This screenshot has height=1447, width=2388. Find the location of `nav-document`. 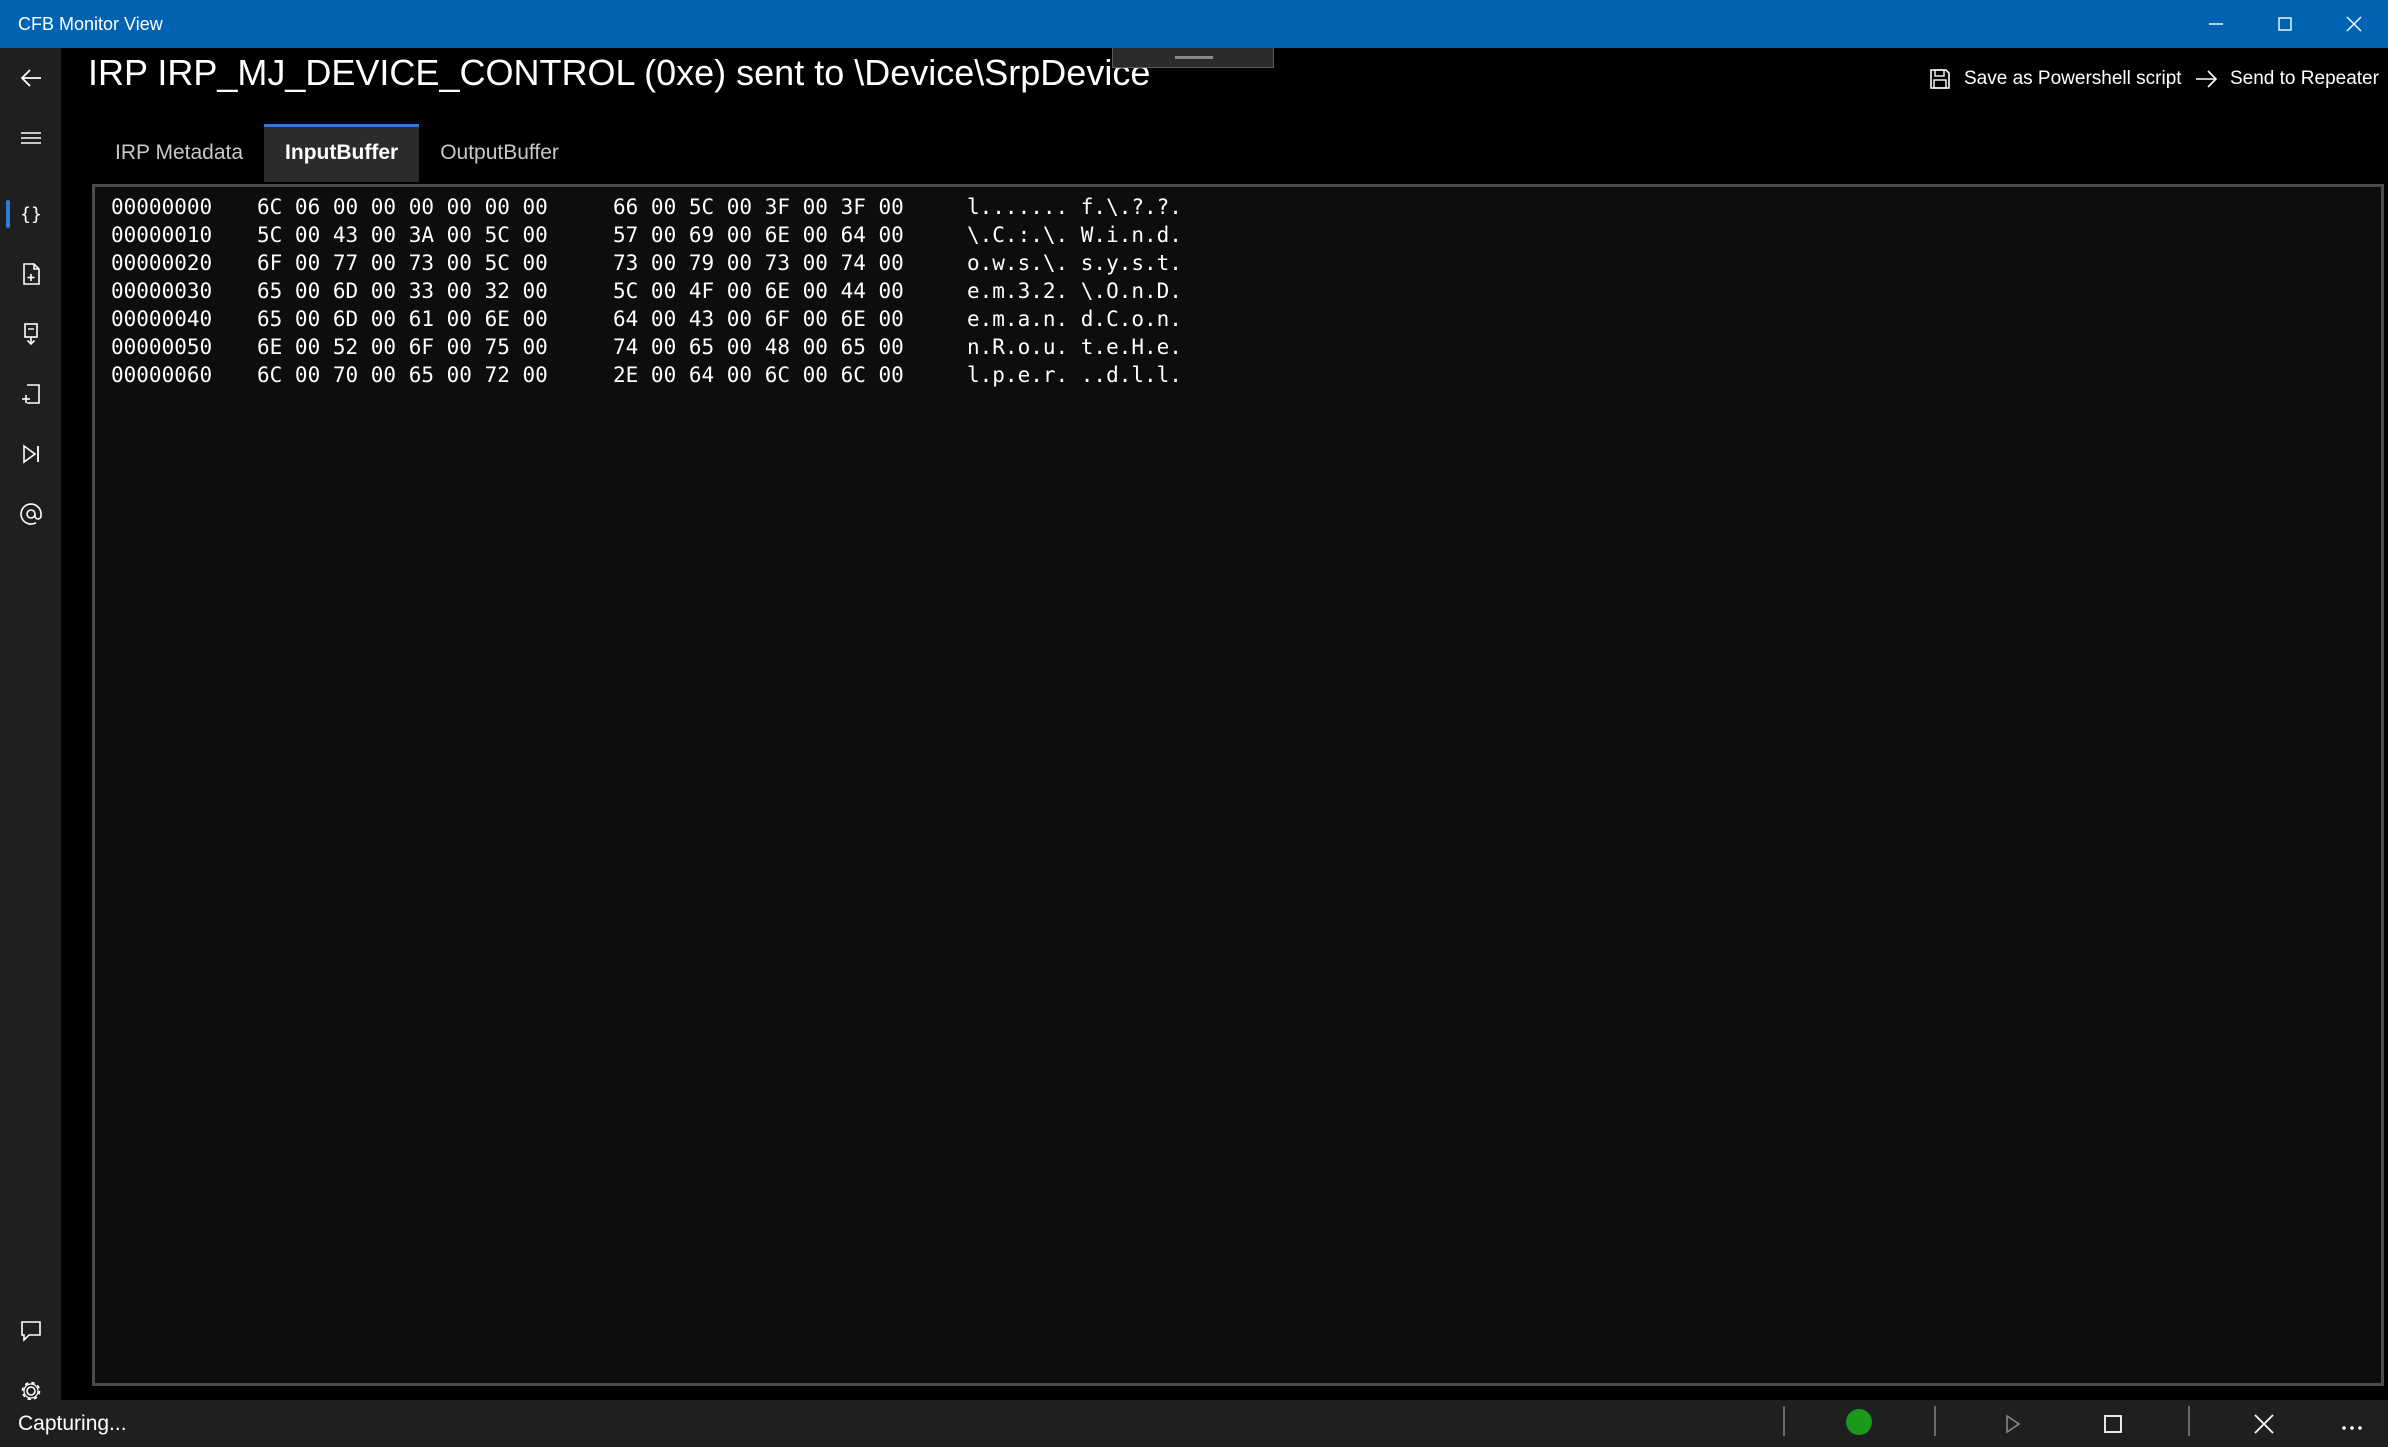

nav-document is located at coordinates (30, 274).